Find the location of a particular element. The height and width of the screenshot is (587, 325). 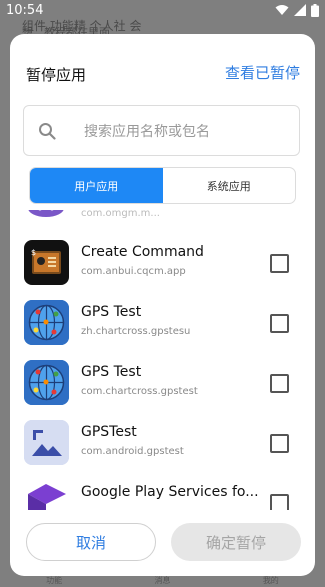

wifi-icon is located at coordinates (282, 10).